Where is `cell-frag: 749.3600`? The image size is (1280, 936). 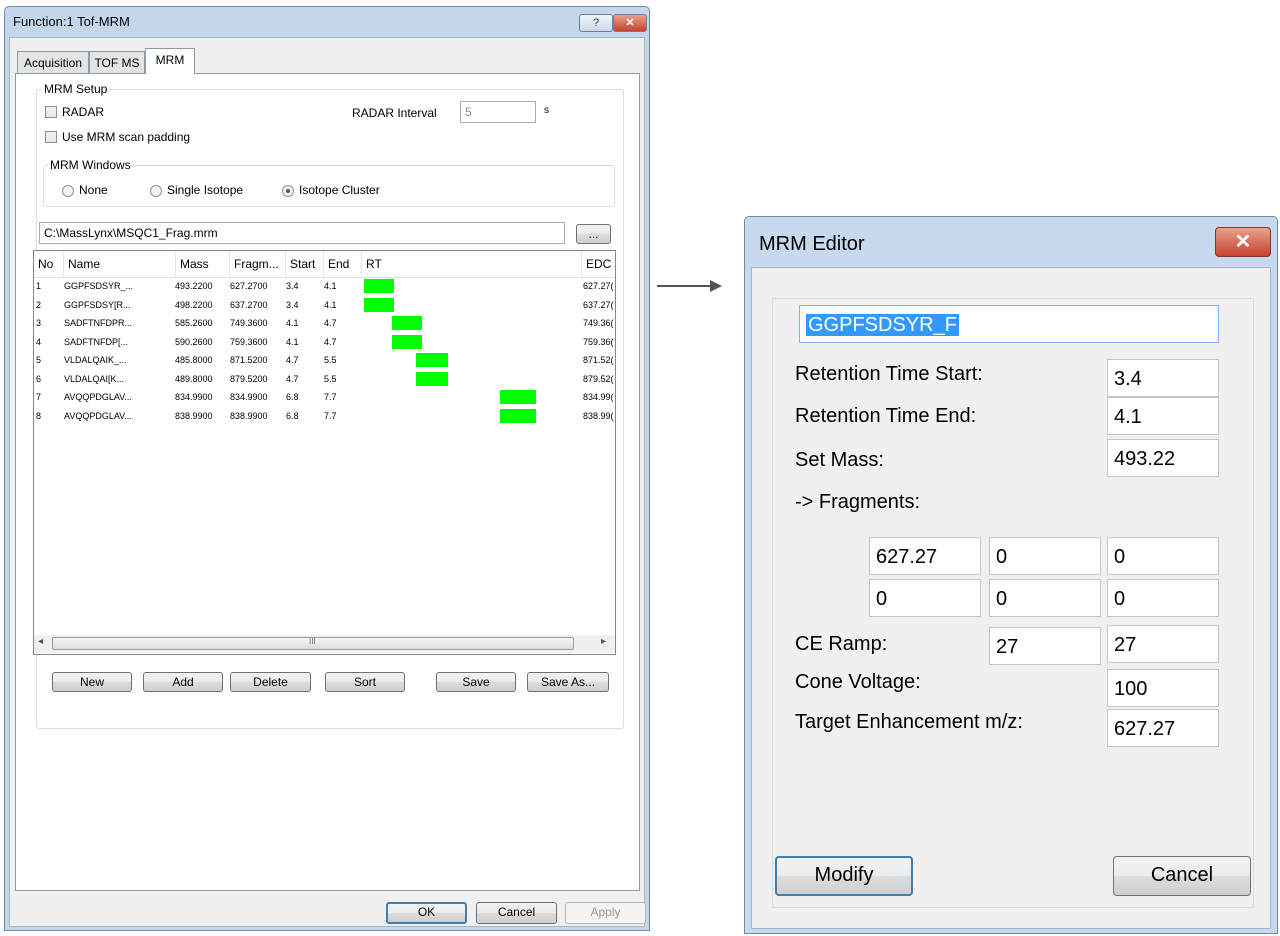
cell-frag: 749.3600 is located at coordinates (249, 323).